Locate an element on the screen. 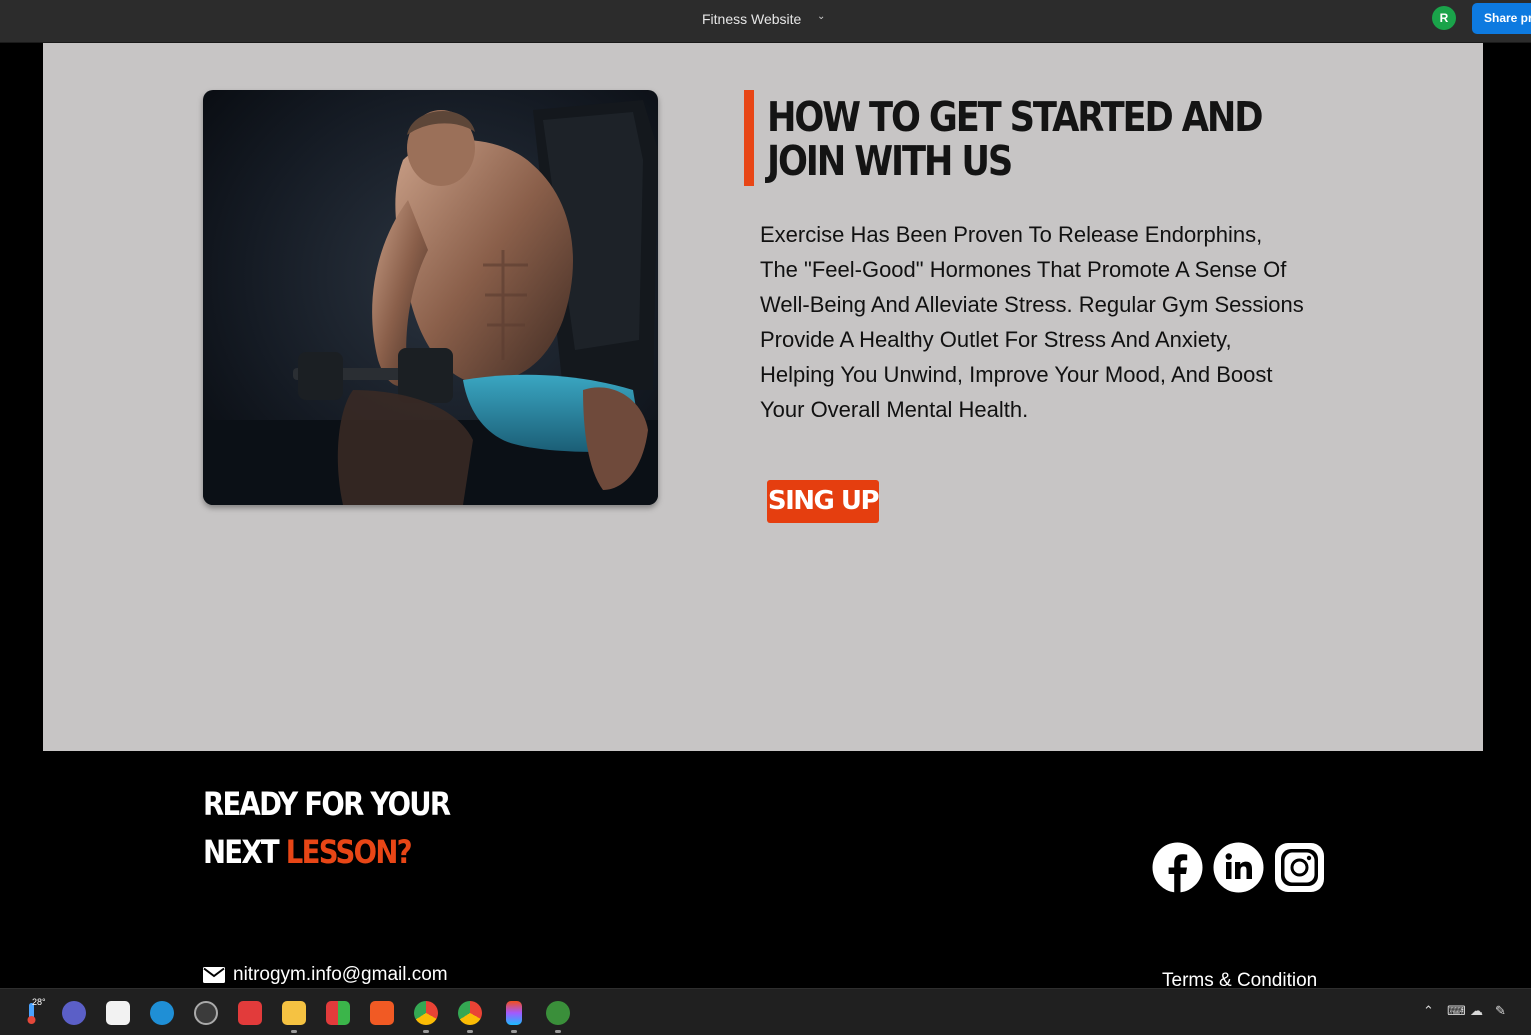  chevron-up-icon: ⌃ is located at coordinates (1428, 1011).